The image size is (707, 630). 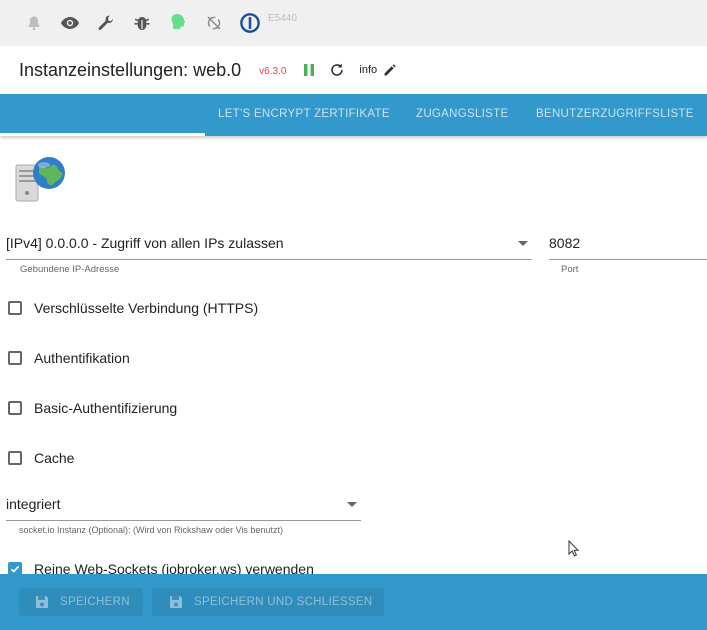 What do you see at coordinates (250, 23) in the screenshot?
I see `iobroker-logo-icon` at bounding box center [250, 23].